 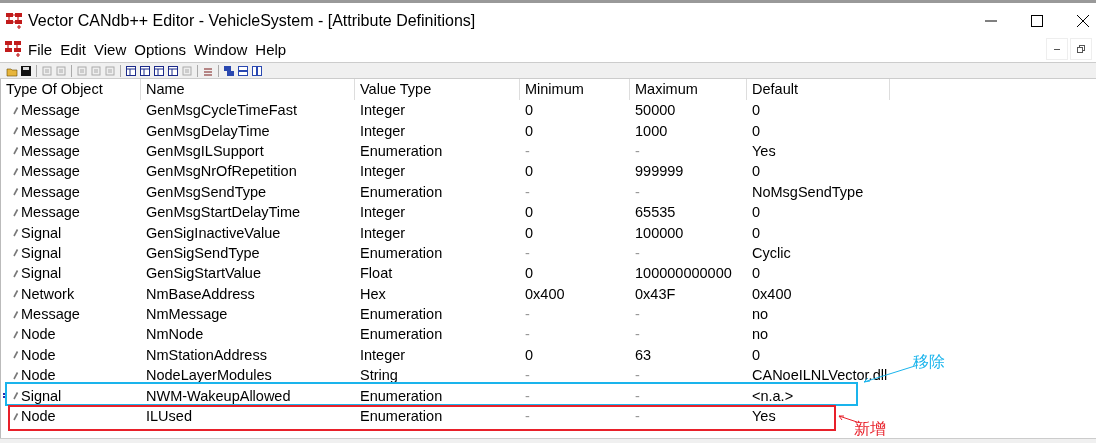 I want to click on document-icon, so click(x=14, y=49).